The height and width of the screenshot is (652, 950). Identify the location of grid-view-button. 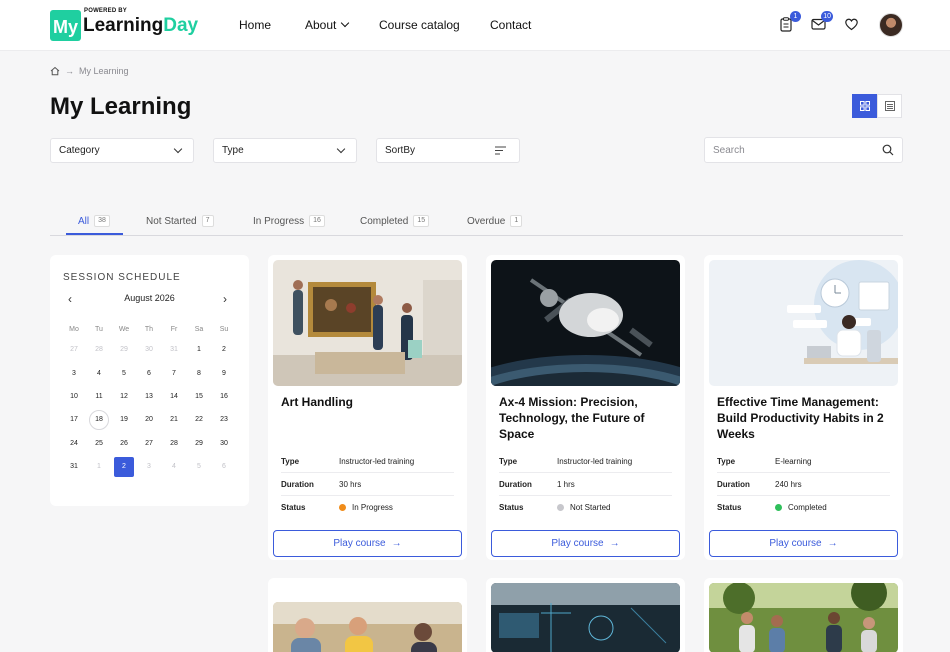
(864, 106).